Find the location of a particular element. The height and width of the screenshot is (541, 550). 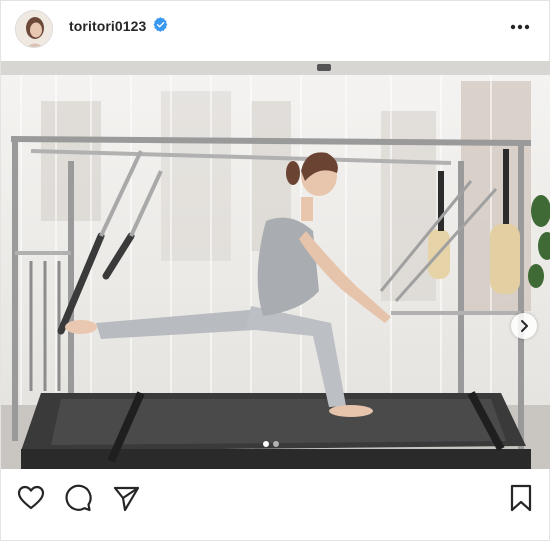

chevron-right-icon is located at coordinates (524, 326).